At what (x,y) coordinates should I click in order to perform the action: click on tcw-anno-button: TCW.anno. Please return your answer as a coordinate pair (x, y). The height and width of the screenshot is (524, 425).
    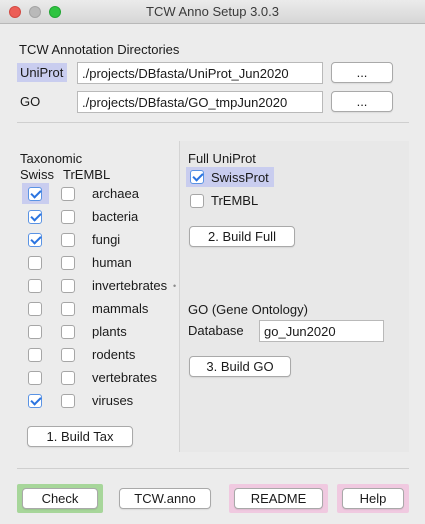
    Looking at the image, I should click on (165, 498).